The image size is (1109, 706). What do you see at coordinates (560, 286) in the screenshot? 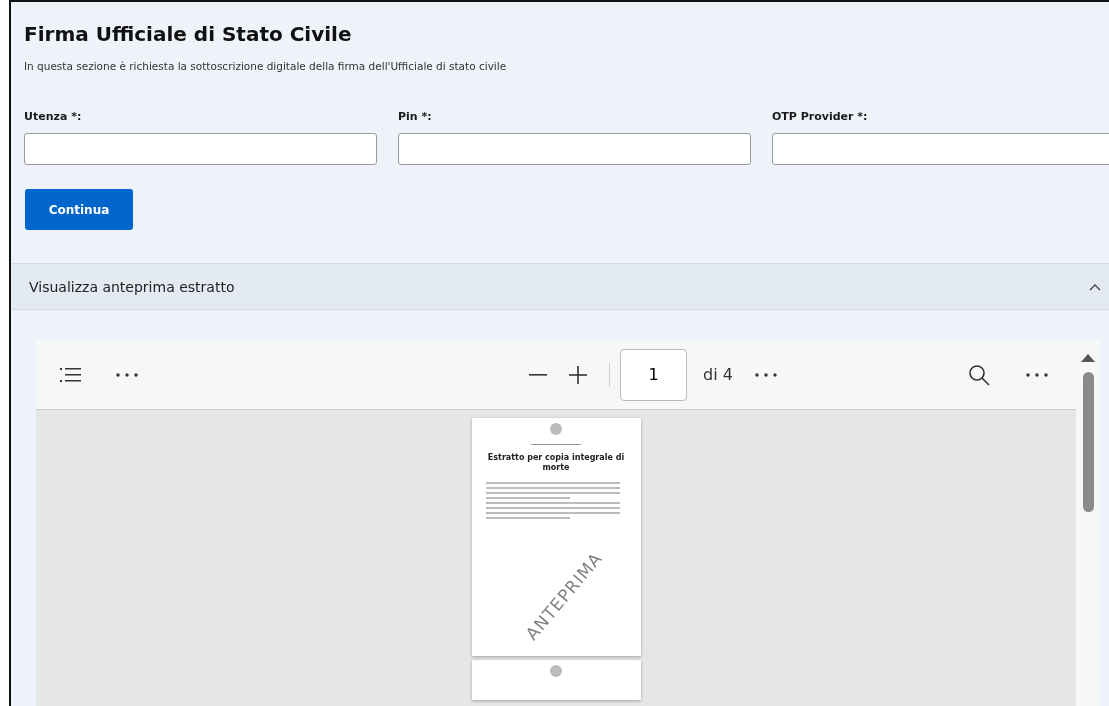
I see `accordion-header: Visualizza anteprima estratto` at bounding box center [560, 286].